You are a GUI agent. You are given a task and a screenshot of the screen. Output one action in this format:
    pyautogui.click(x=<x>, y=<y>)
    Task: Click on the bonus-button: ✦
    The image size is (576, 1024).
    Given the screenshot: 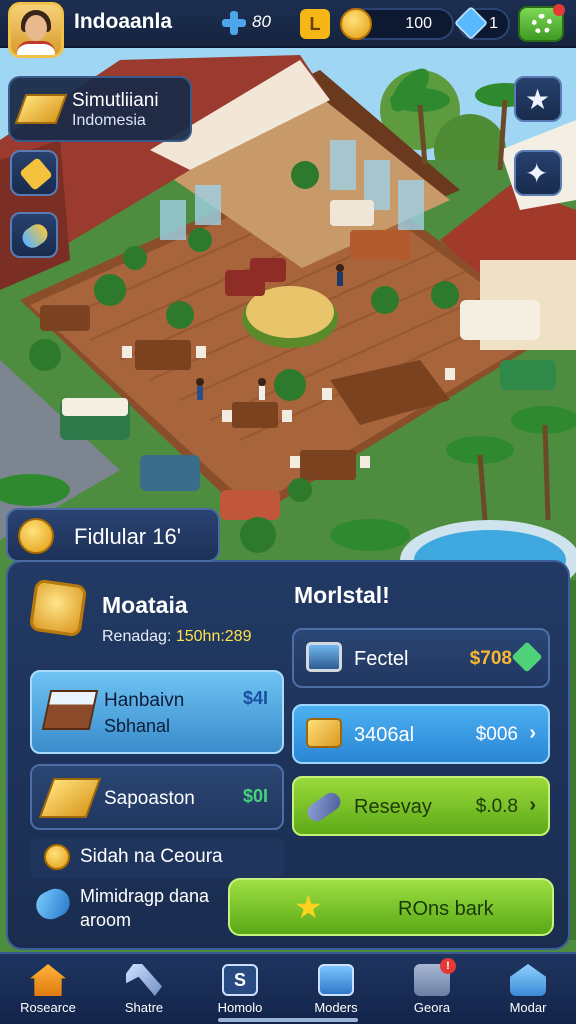 What is the action you would take?
    pyautogui.click(x=538, y=173)
    